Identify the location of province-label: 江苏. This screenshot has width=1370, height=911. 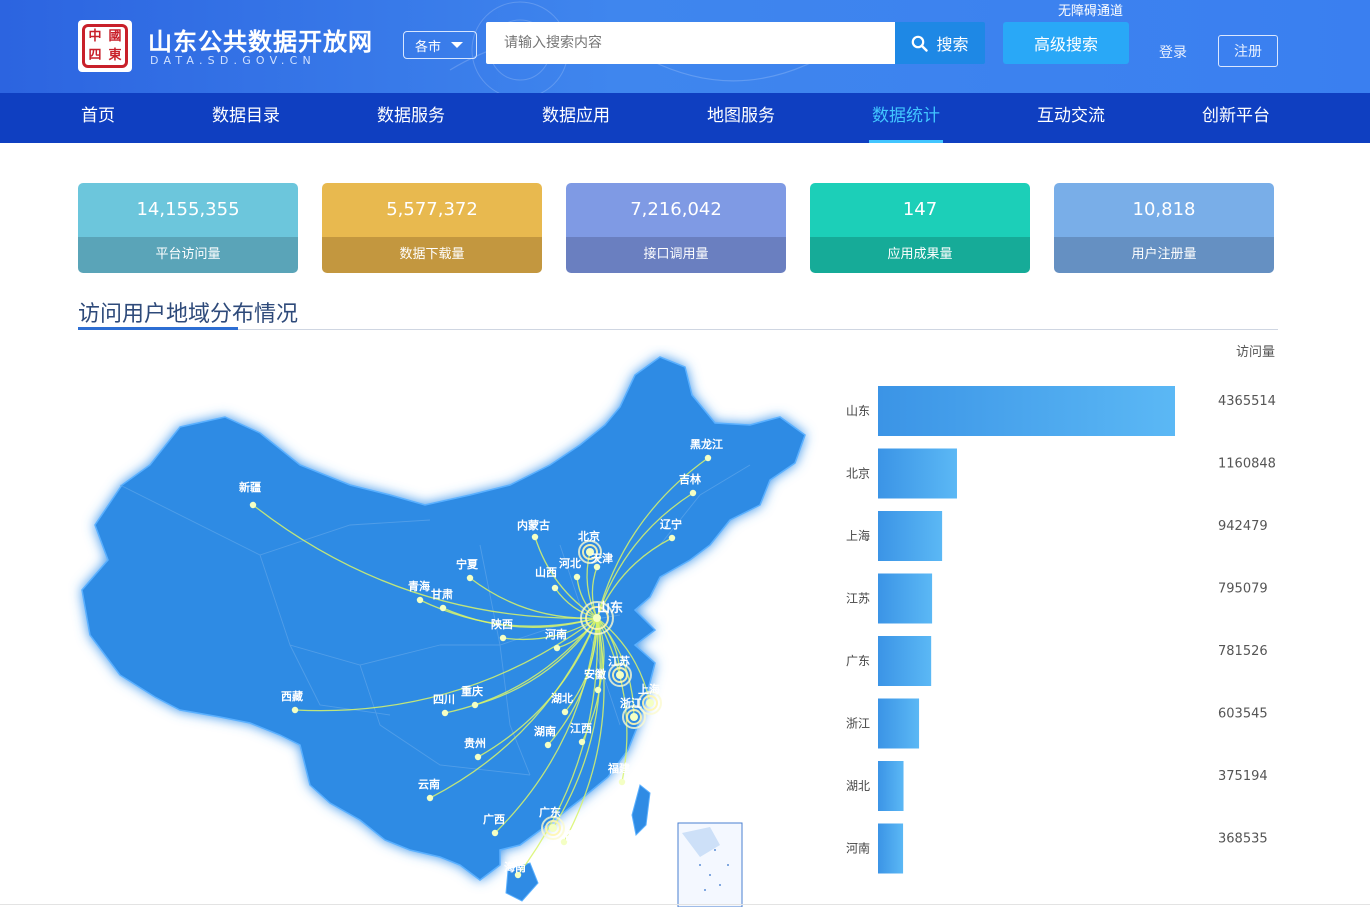
(619, 661).